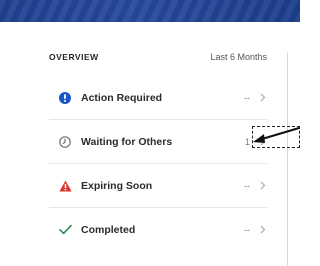  Describe the element at coordinates (150, 11) in the screenshot. I see `top-banner` at that location.